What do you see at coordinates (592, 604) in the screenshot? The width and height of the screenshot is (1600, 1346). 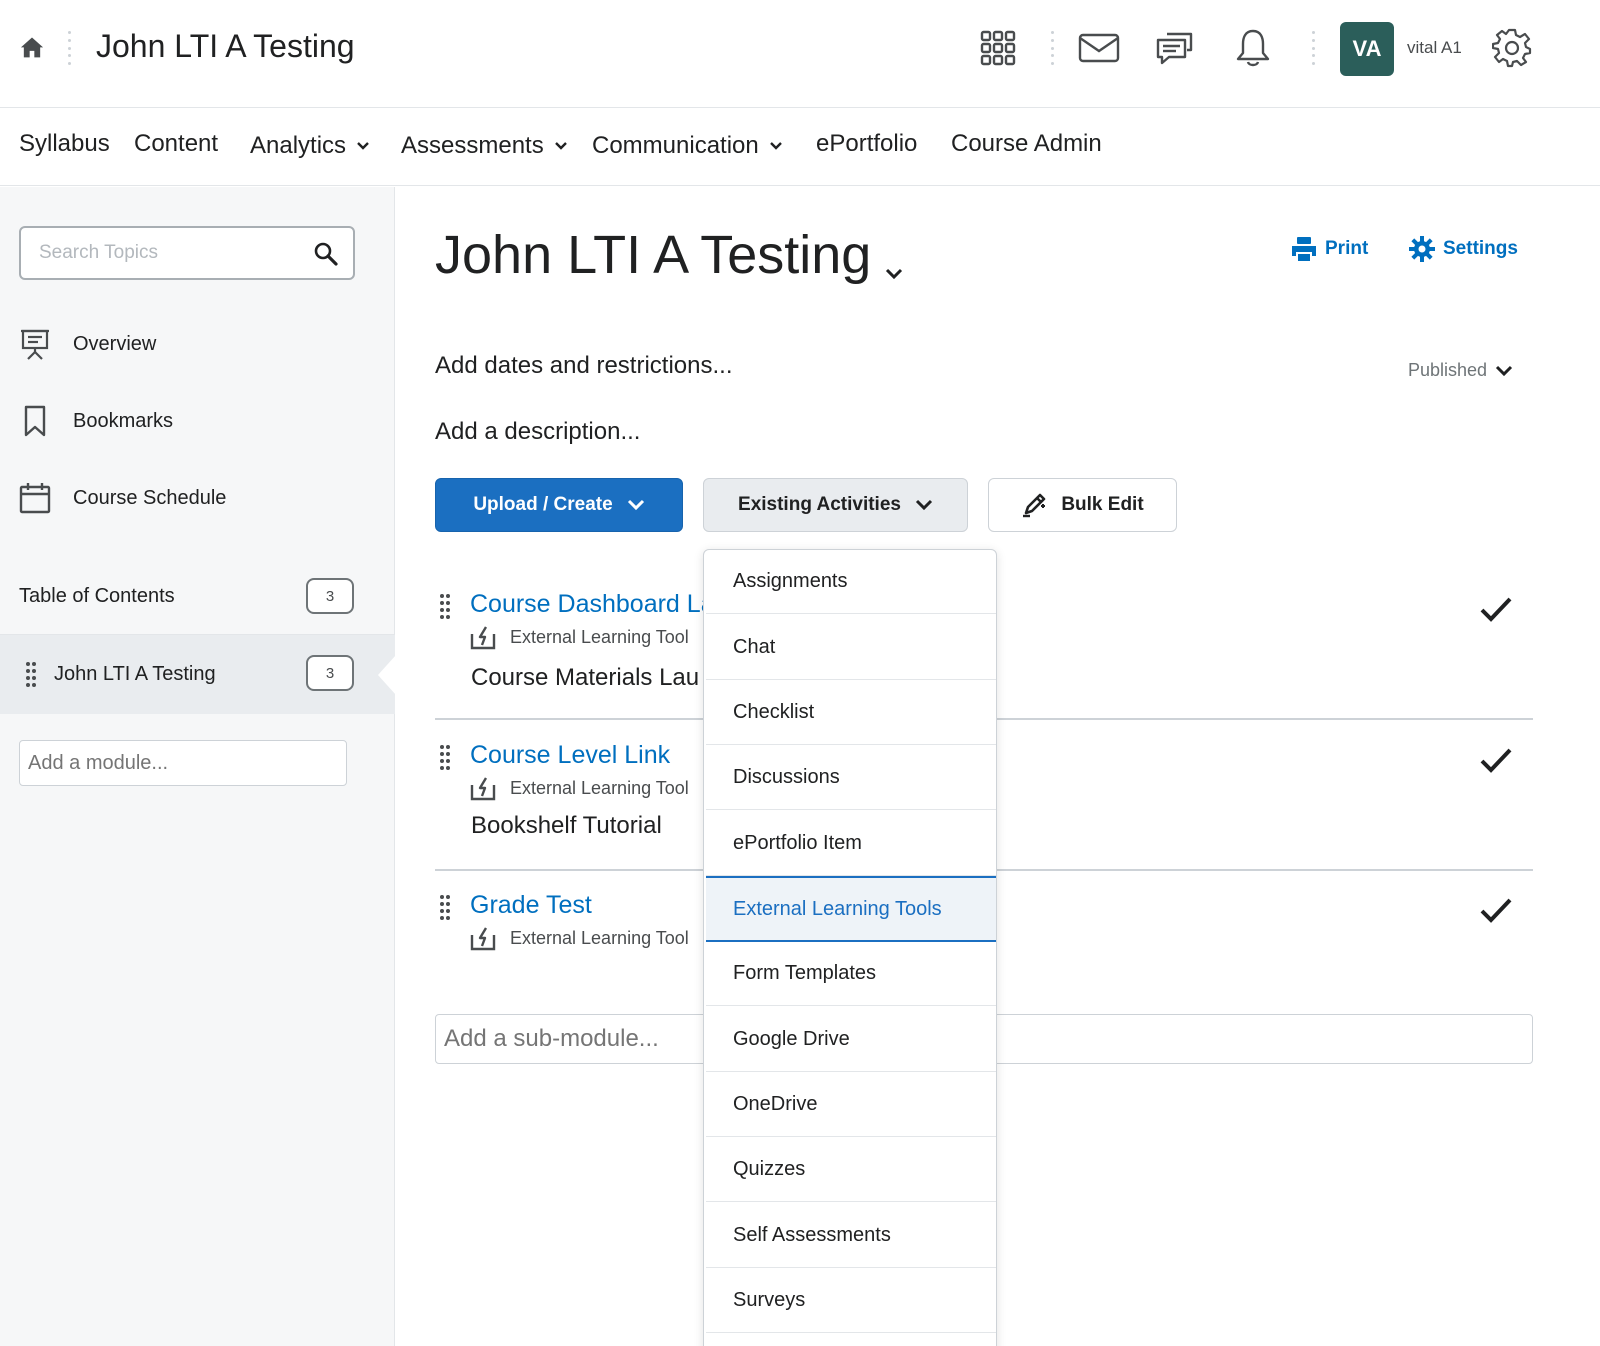 I see `topic-title-link: Course Dashboard La` at bounding box center [592, 604].